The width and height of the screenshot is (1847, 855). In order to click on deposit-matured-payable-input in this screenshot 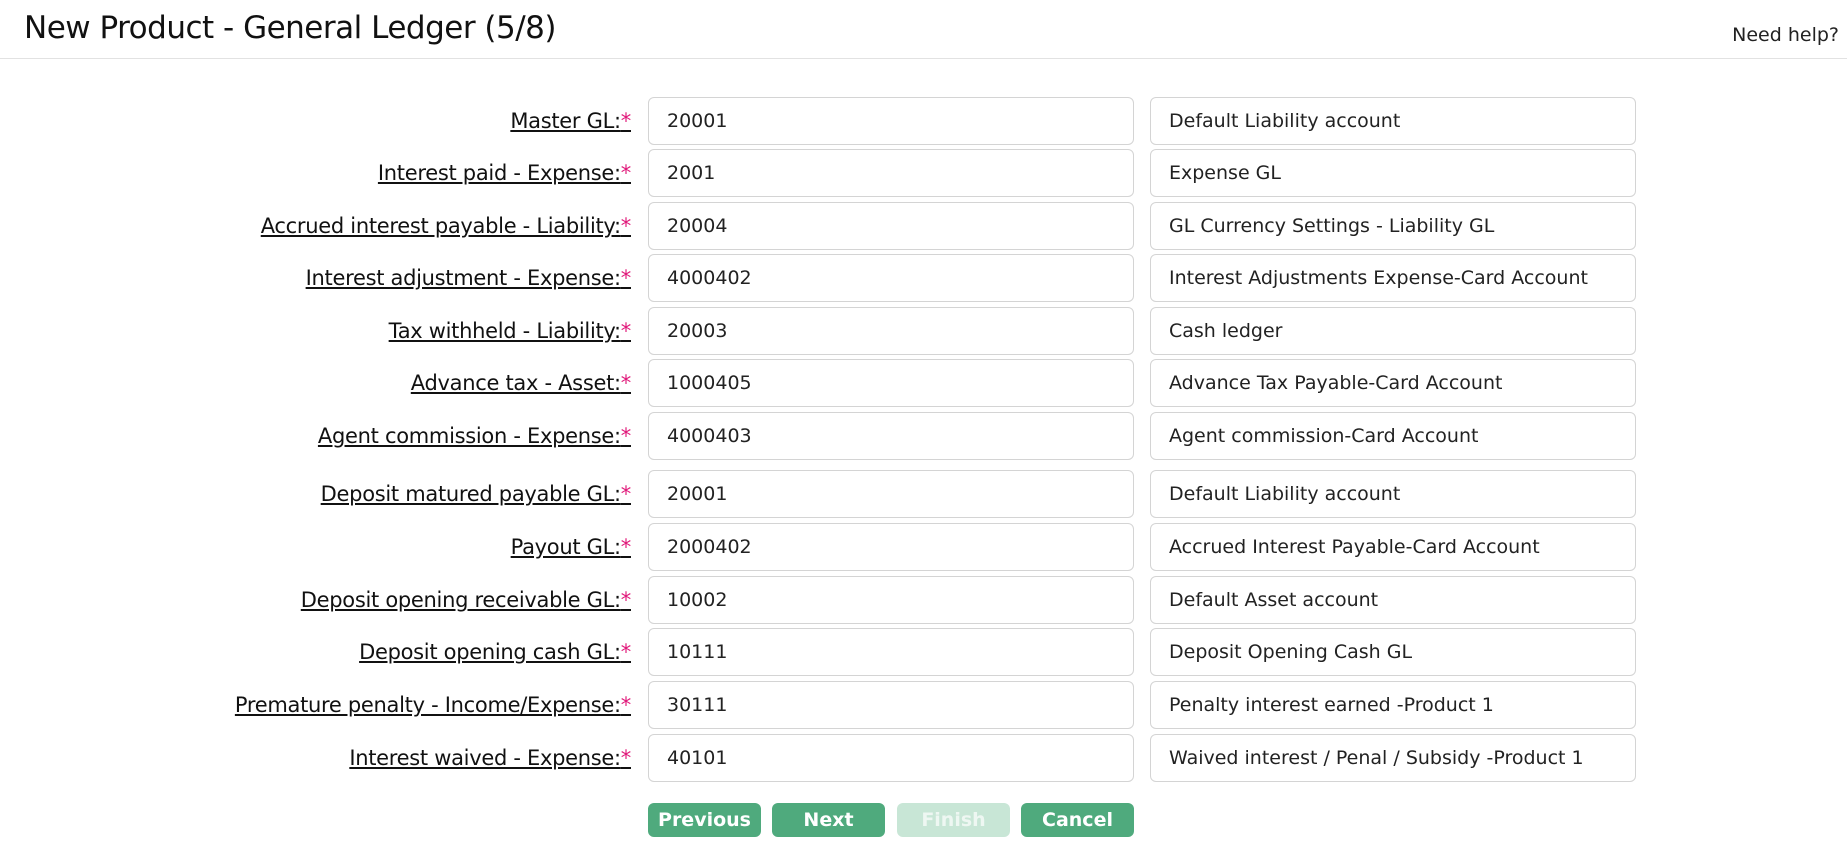, I will do `click(891, 494)`.